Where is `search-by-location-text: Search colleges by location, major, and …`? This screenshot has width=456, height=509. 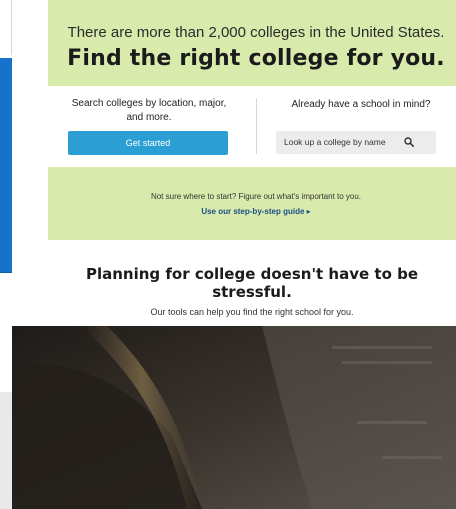 search-by-location-text: Search colleges by location, major, and … is located at coordinates (149, 110).